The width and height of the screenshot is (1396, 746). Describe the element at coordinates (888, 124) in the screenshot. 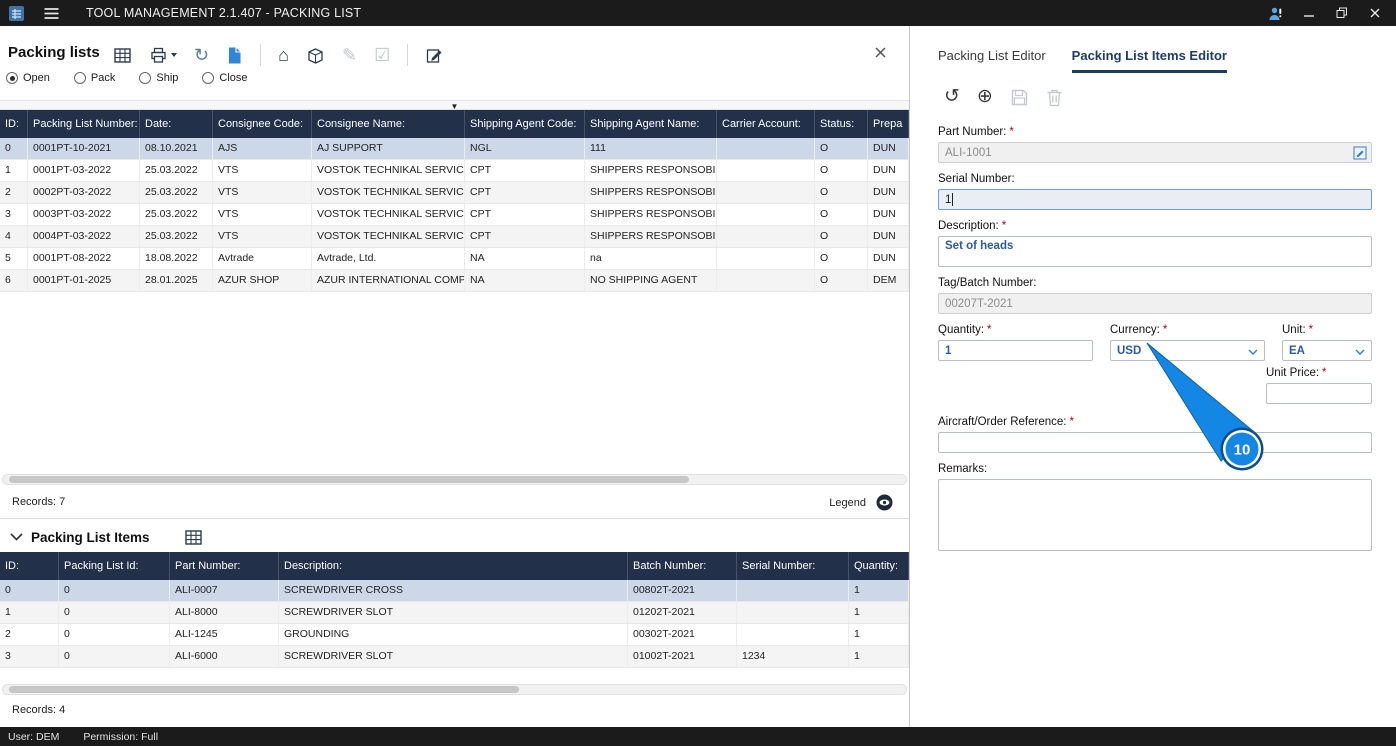

I see `column-header: Prepa` at that location.